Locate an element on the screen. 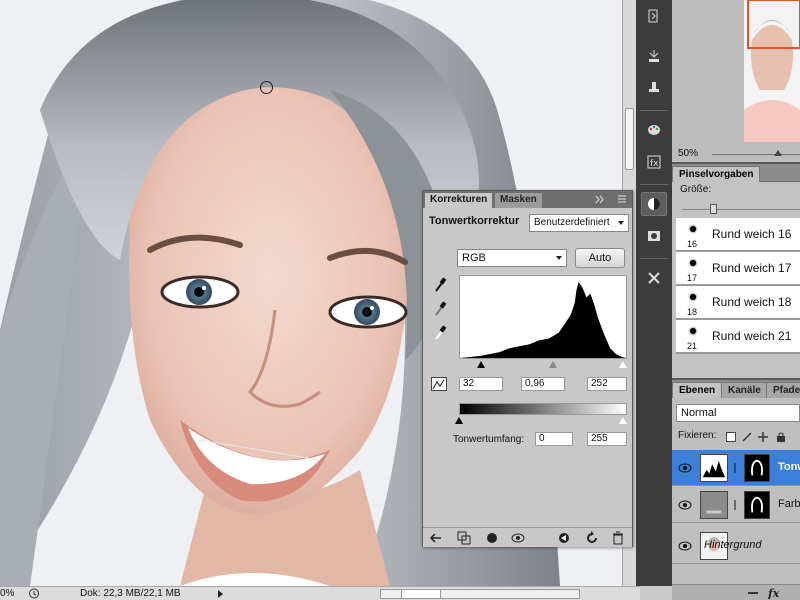 The height and width of the screenshot is (600, 800). list-item: 16 Rund weich 16 is located at coordinates (738, 235).